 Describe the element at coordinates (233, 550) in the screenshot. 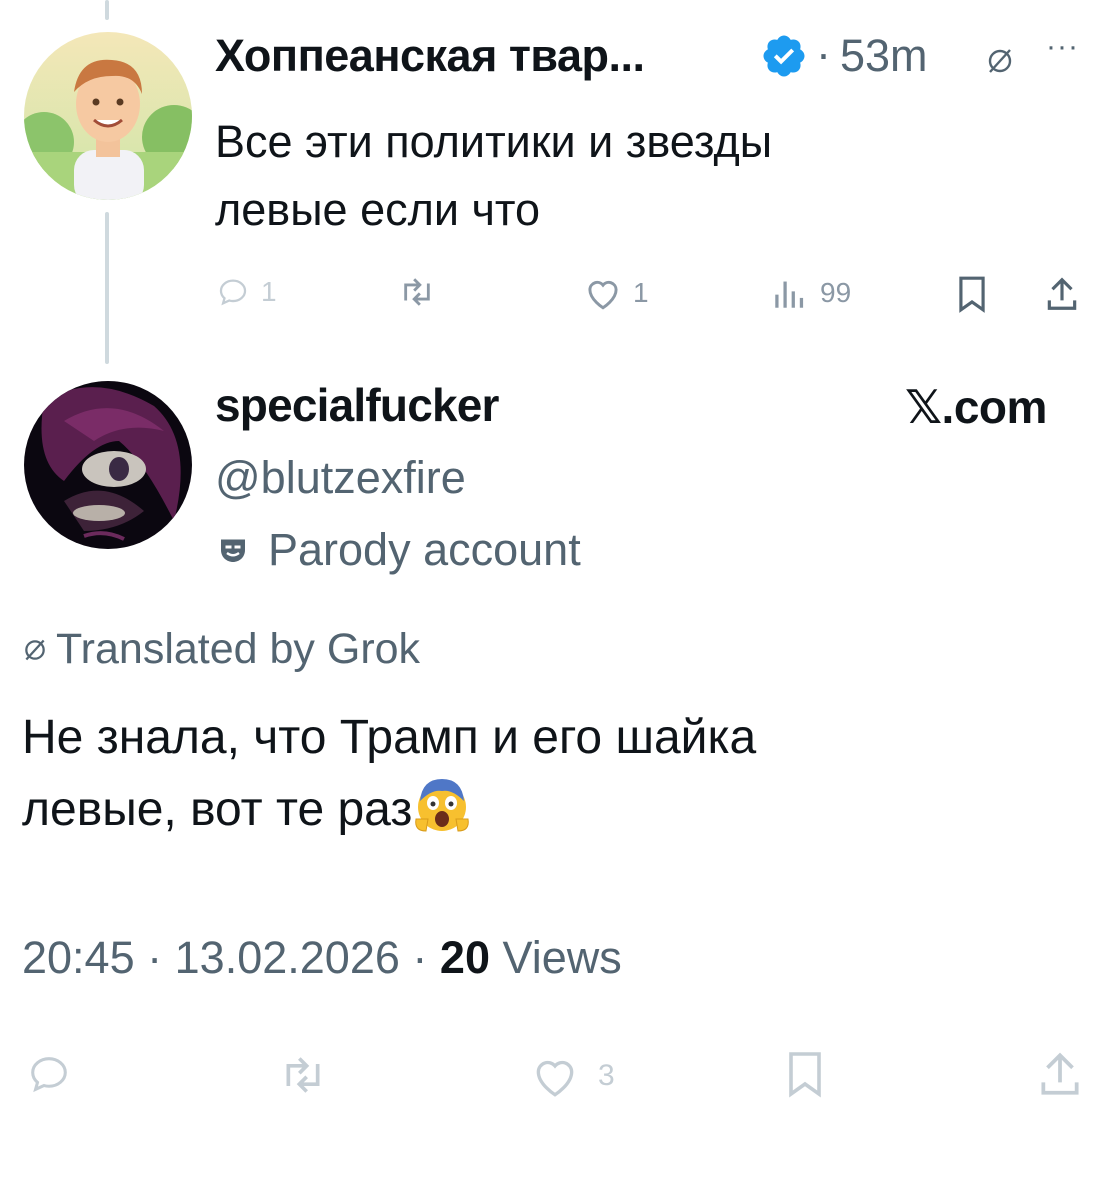

I see `parody-mask-icon` at that location.